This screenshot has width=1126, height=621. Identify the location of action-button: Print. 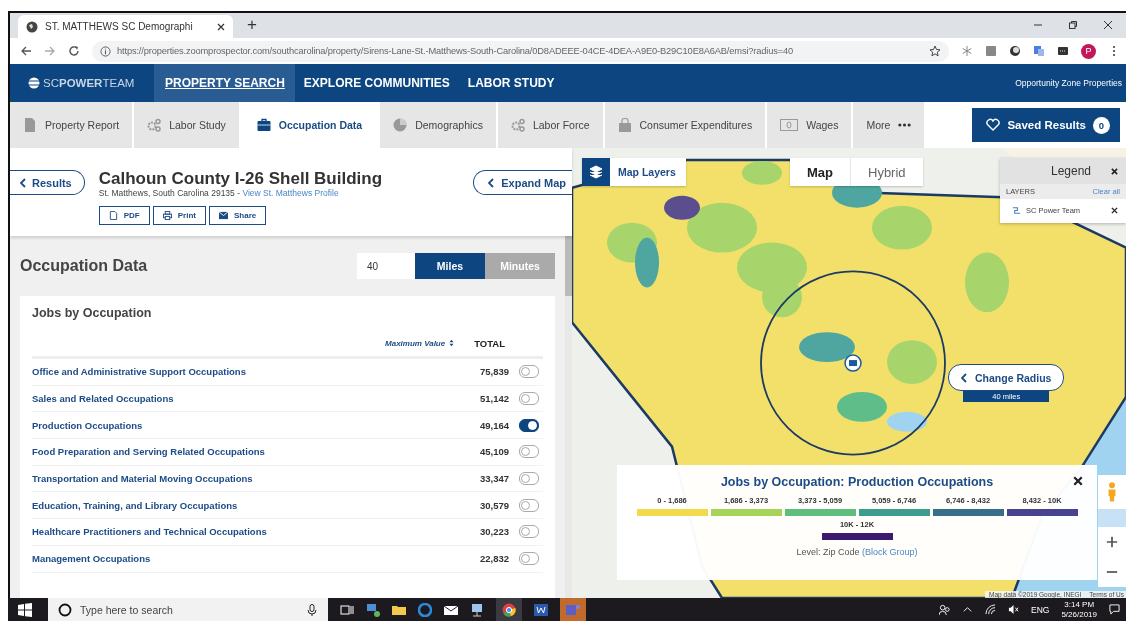
(179, 215).